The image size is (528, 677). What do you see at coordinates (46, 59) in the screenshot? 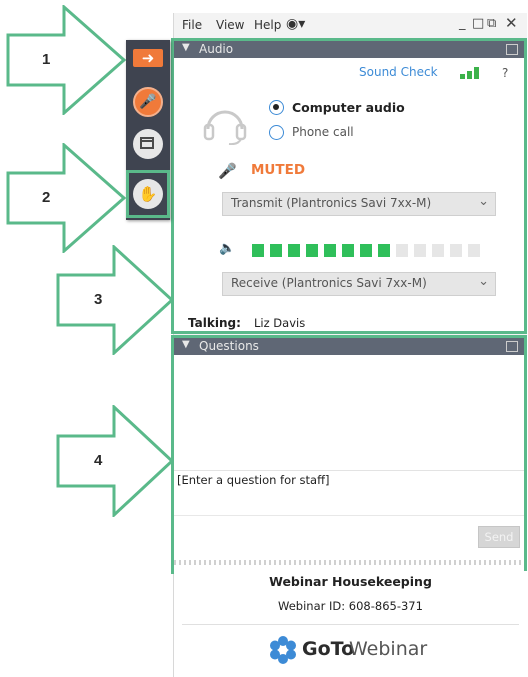
I see `callout-number-1: 1` at bounding box center [46, 59].